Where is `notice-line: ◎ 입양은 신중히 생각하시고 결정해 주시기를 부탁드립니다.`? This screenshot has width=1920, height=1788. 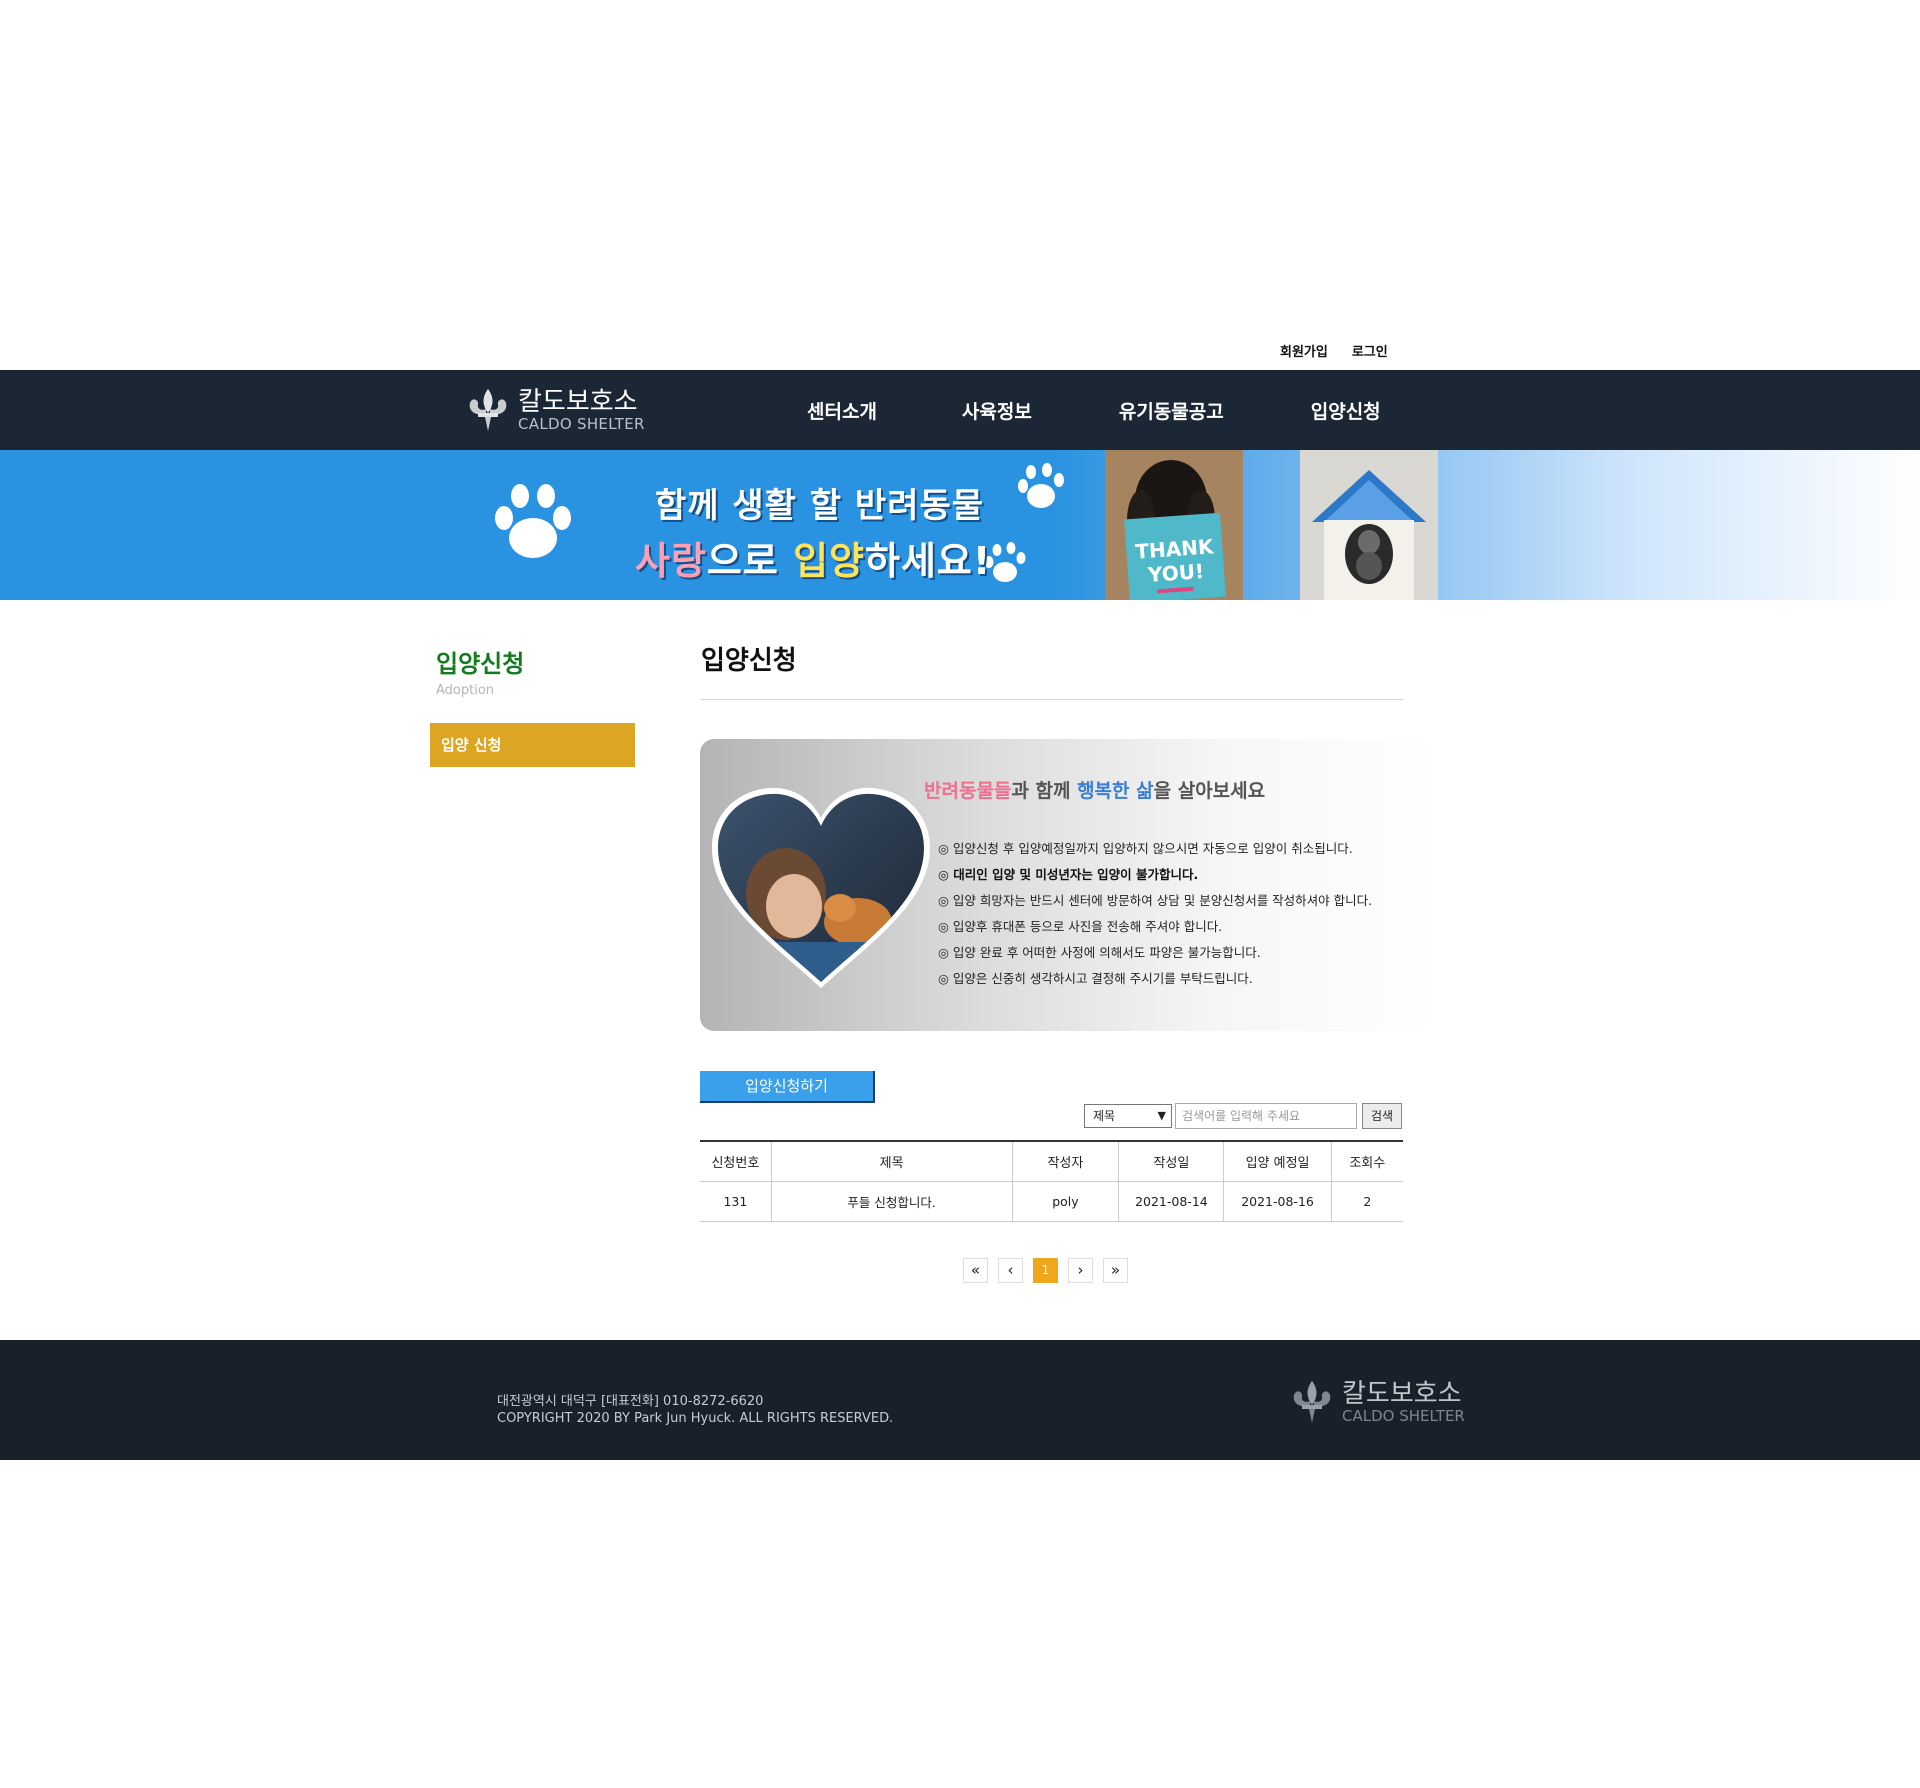
notice-line: ◎ 입양은 신중히 생각하시고 결정해 주시기를 부탁드립니다. is located at coordinates (1095, 978).